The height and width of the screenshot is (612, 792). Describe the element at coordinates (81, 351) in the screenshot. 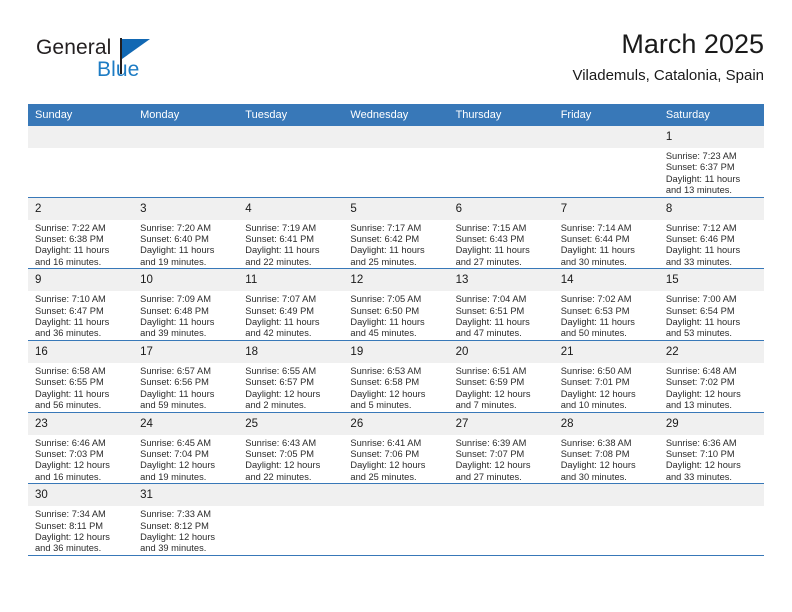

I see `day-number: 16` at that location.